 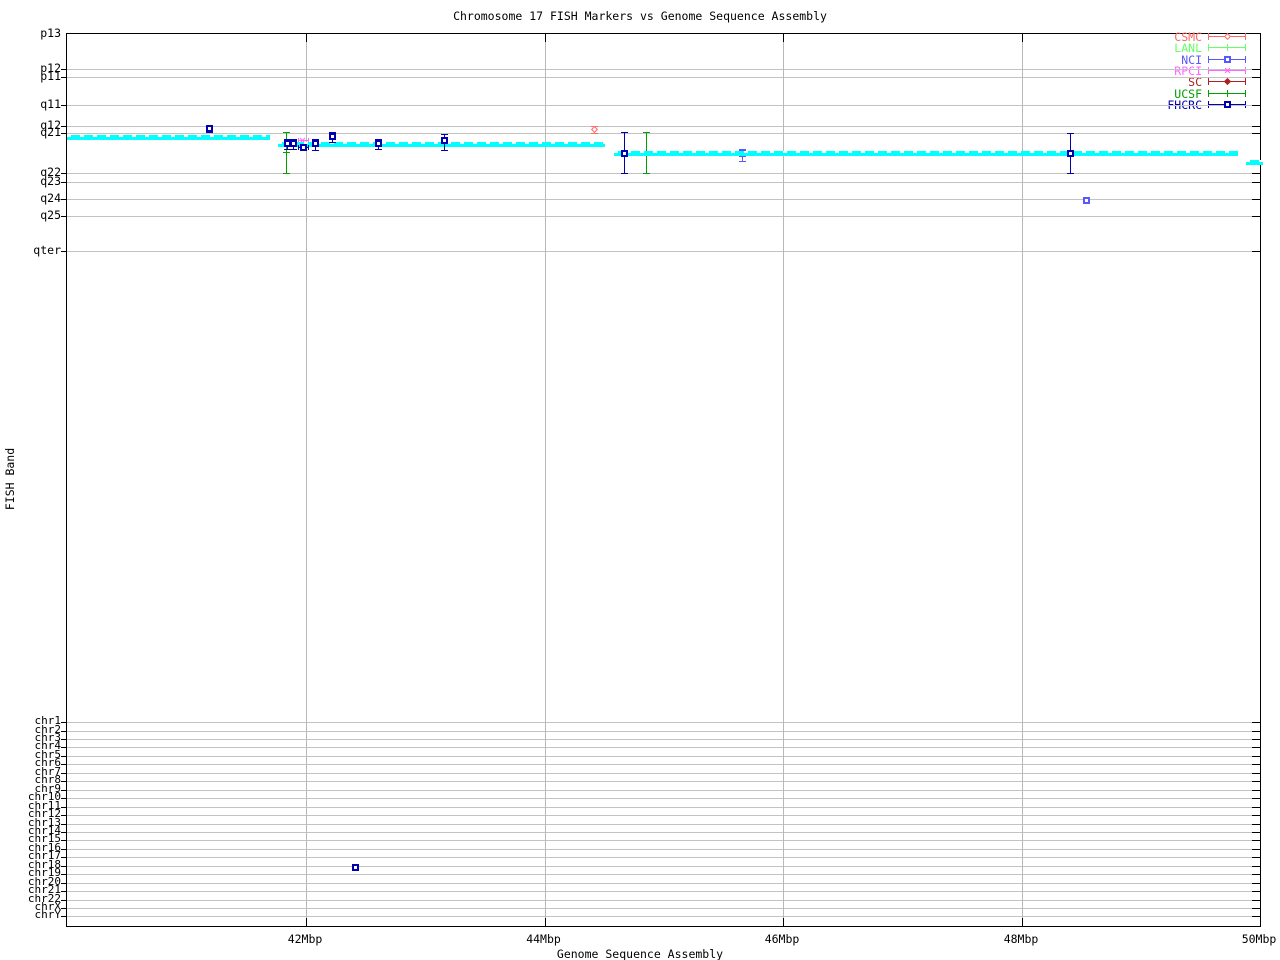 What do you see at coordinates (1227, 104) in the screenshot?
I see `legend-marker-fhcrc` at bounding box center [1227, 104].